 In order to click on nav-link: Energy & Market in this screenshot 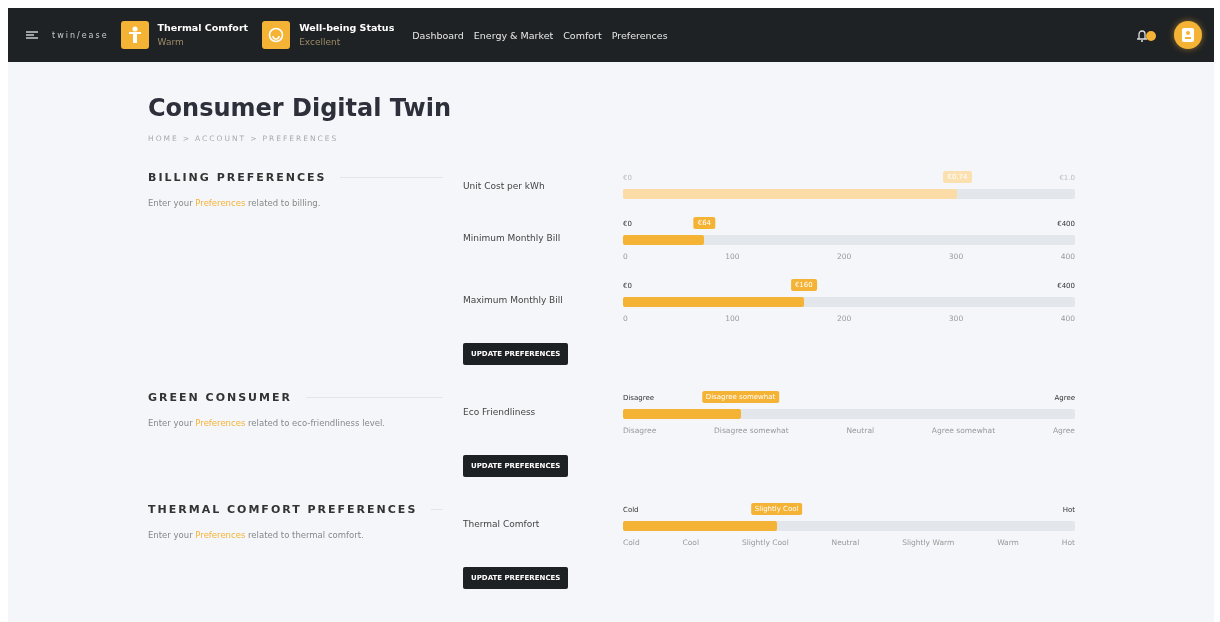, I will do `click(513, 35)`.